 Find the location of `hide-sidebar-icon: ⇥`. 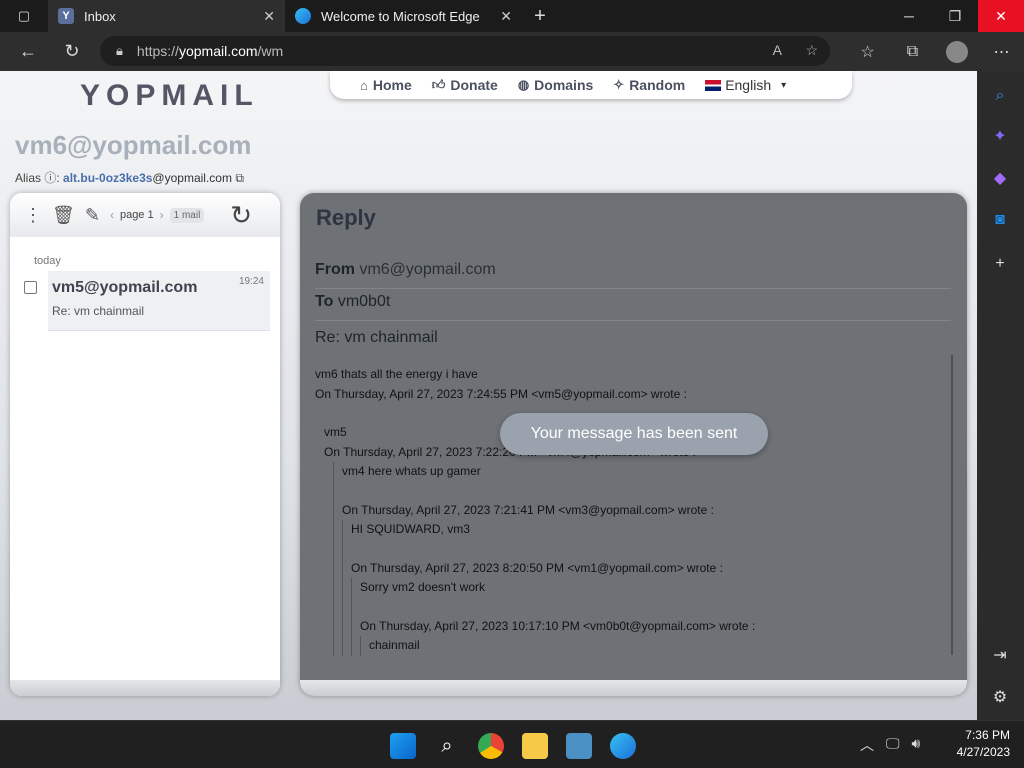

hide-sidebar-icon: ⇥ is located at coordinates (1000, 655).